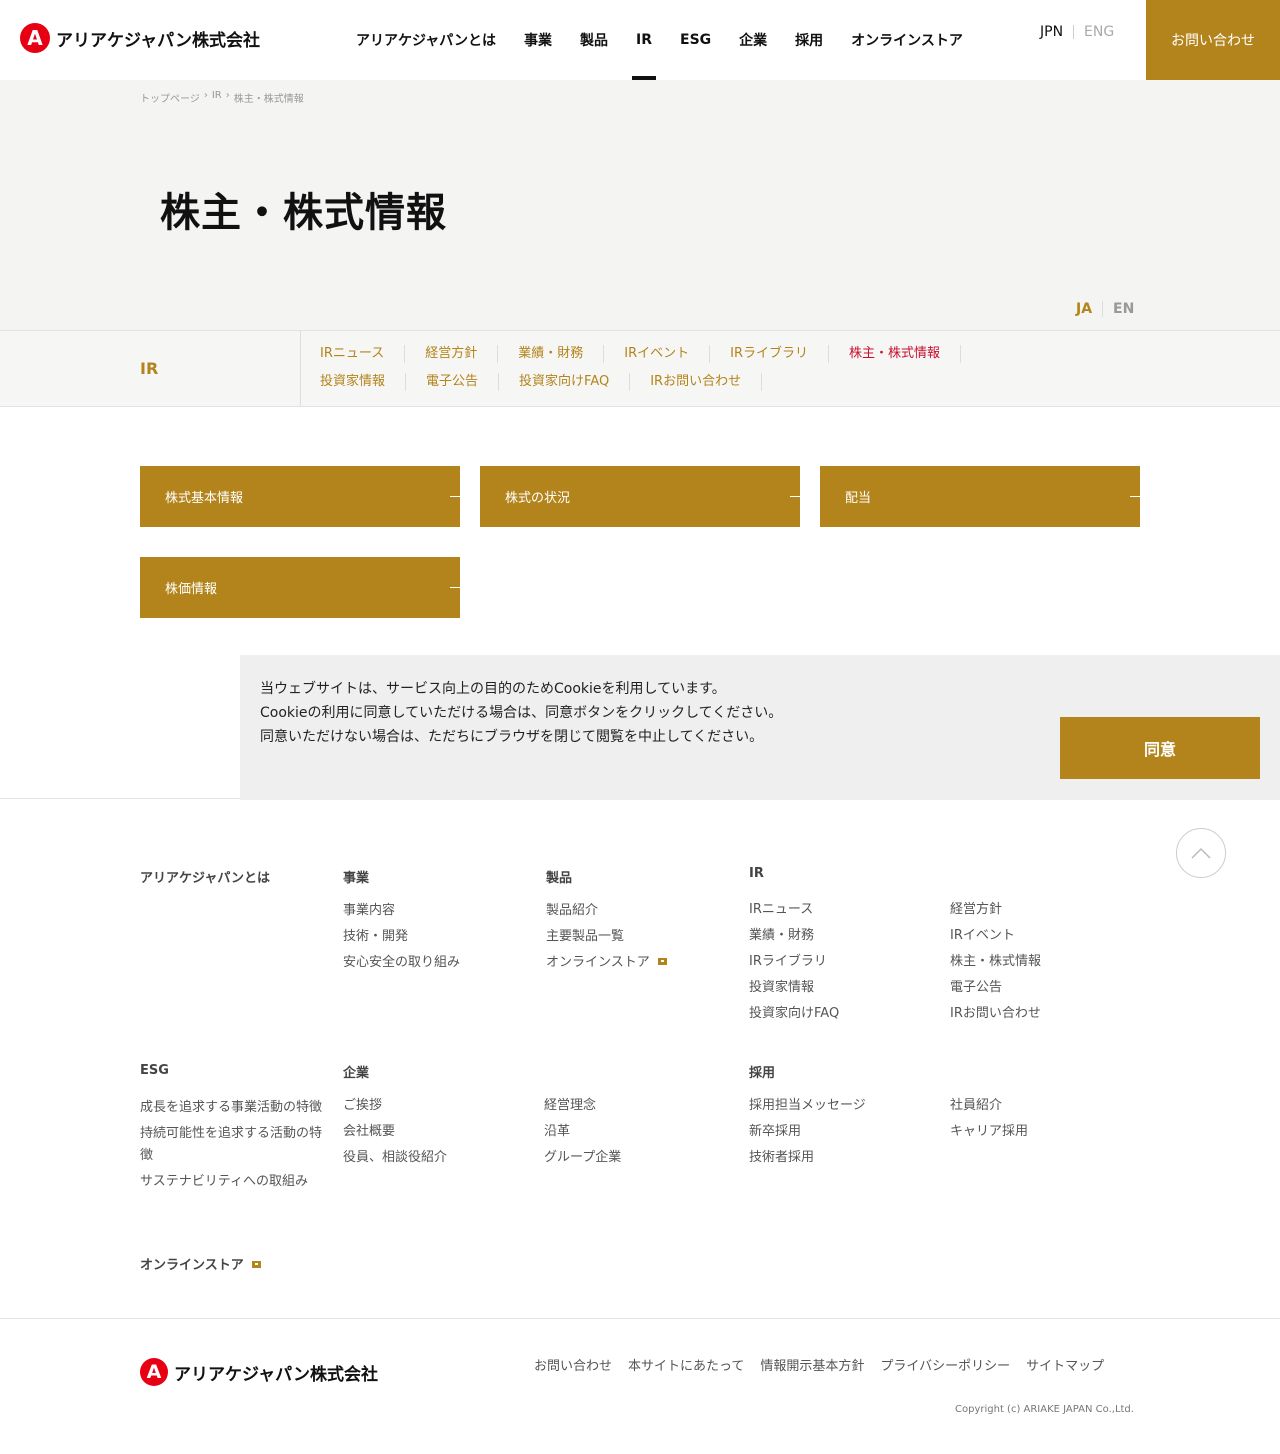 The image size is (1280, 1454). I want to click on cookie-agree-button: 同意, so click(1160, 748).